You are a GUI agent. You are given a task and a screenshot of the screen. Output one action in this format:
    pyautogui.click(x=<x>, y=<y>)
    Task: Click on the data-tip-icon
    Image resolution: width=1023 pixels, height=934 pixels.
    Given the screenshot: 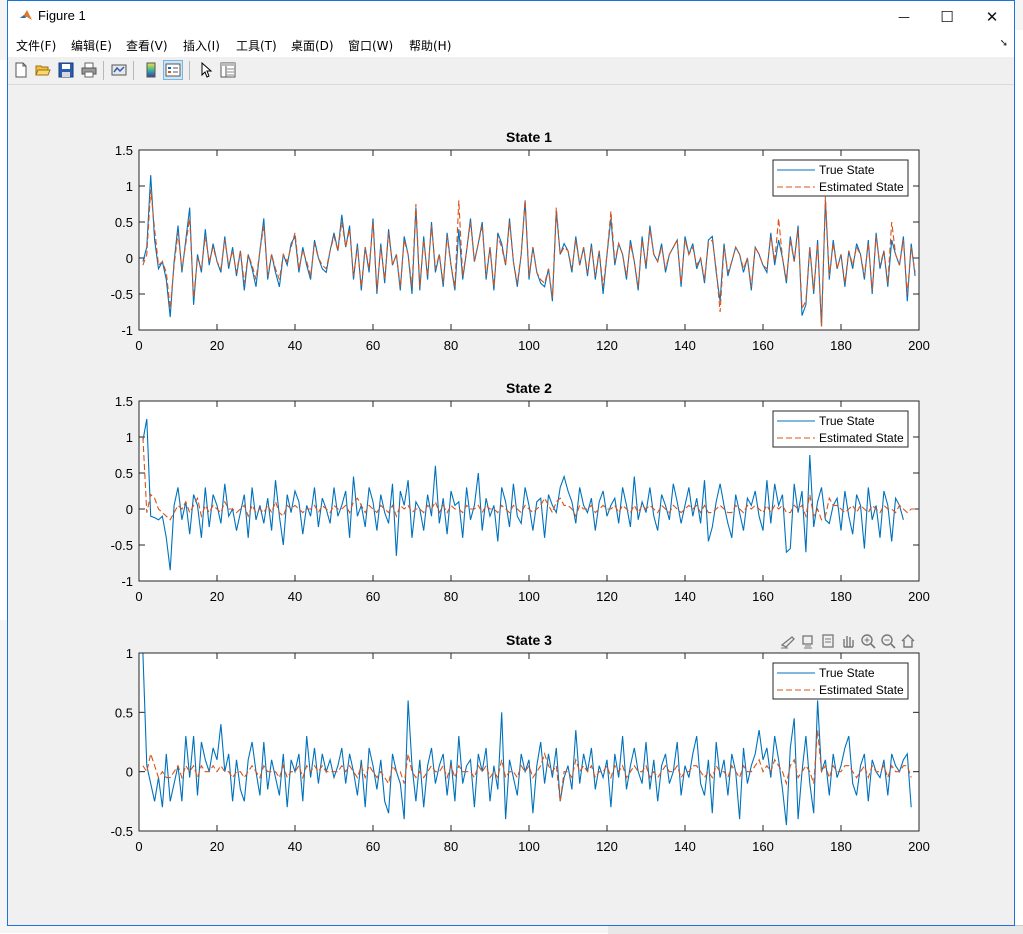 What is the action you would take?
    pyautogui.click(x=807, y=642)
    